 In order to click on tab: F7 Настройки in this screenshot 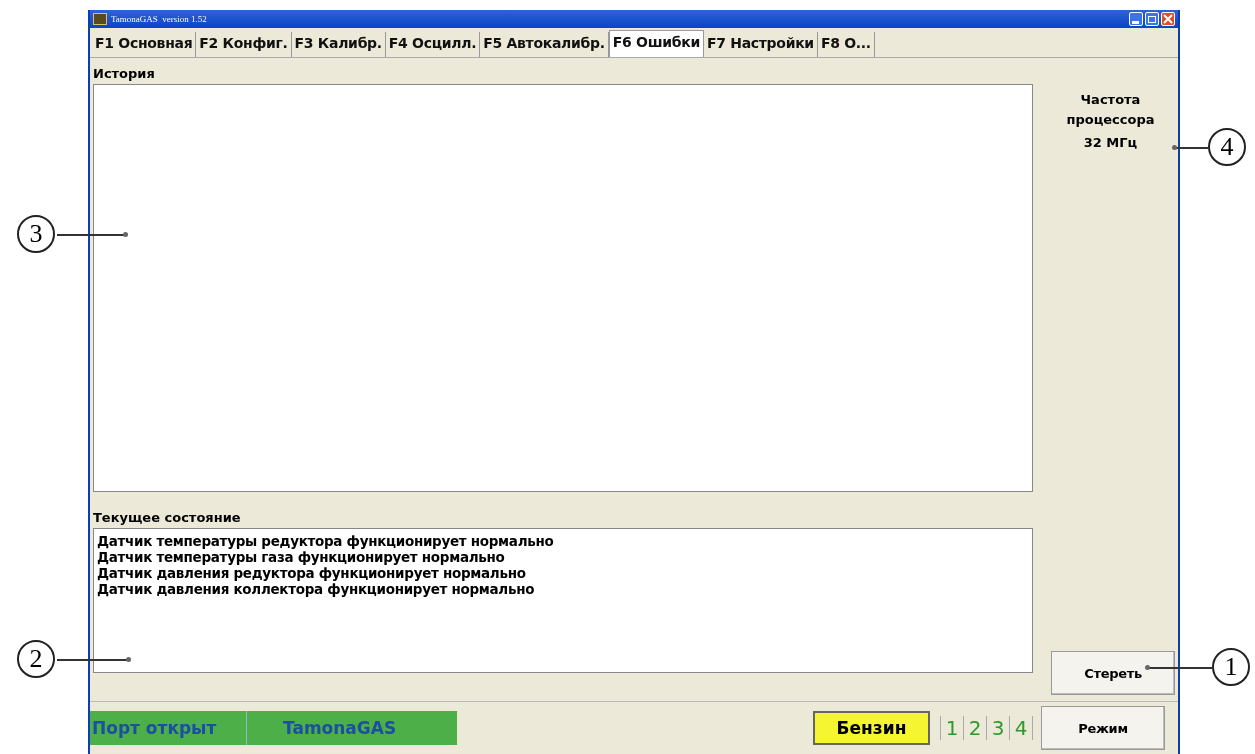, I will do `click(760, 44)`.